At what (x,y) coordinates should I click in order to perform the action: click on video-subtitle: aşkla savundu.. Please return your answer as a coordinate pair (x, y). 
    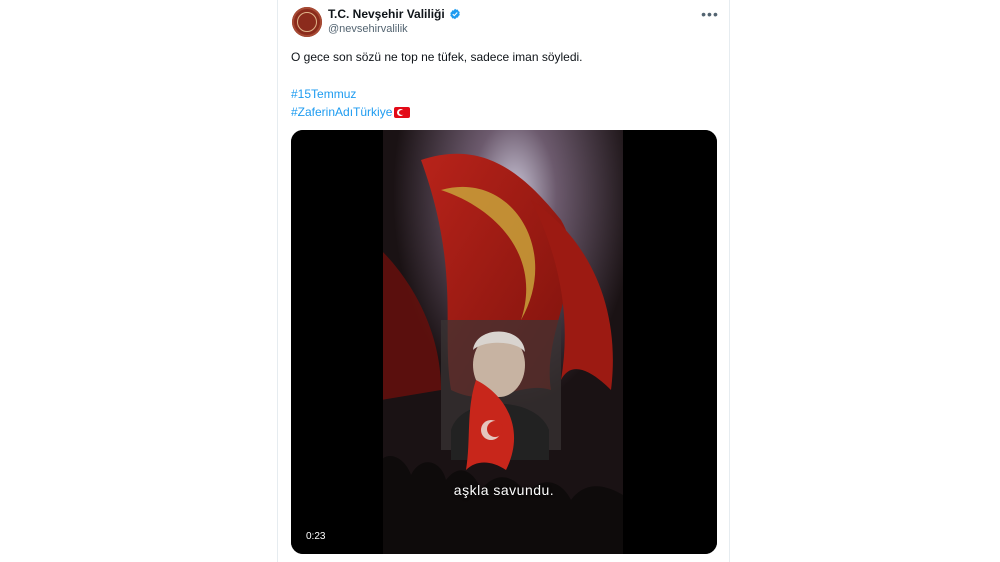
    Looking at the image, I should click on (504, 490).